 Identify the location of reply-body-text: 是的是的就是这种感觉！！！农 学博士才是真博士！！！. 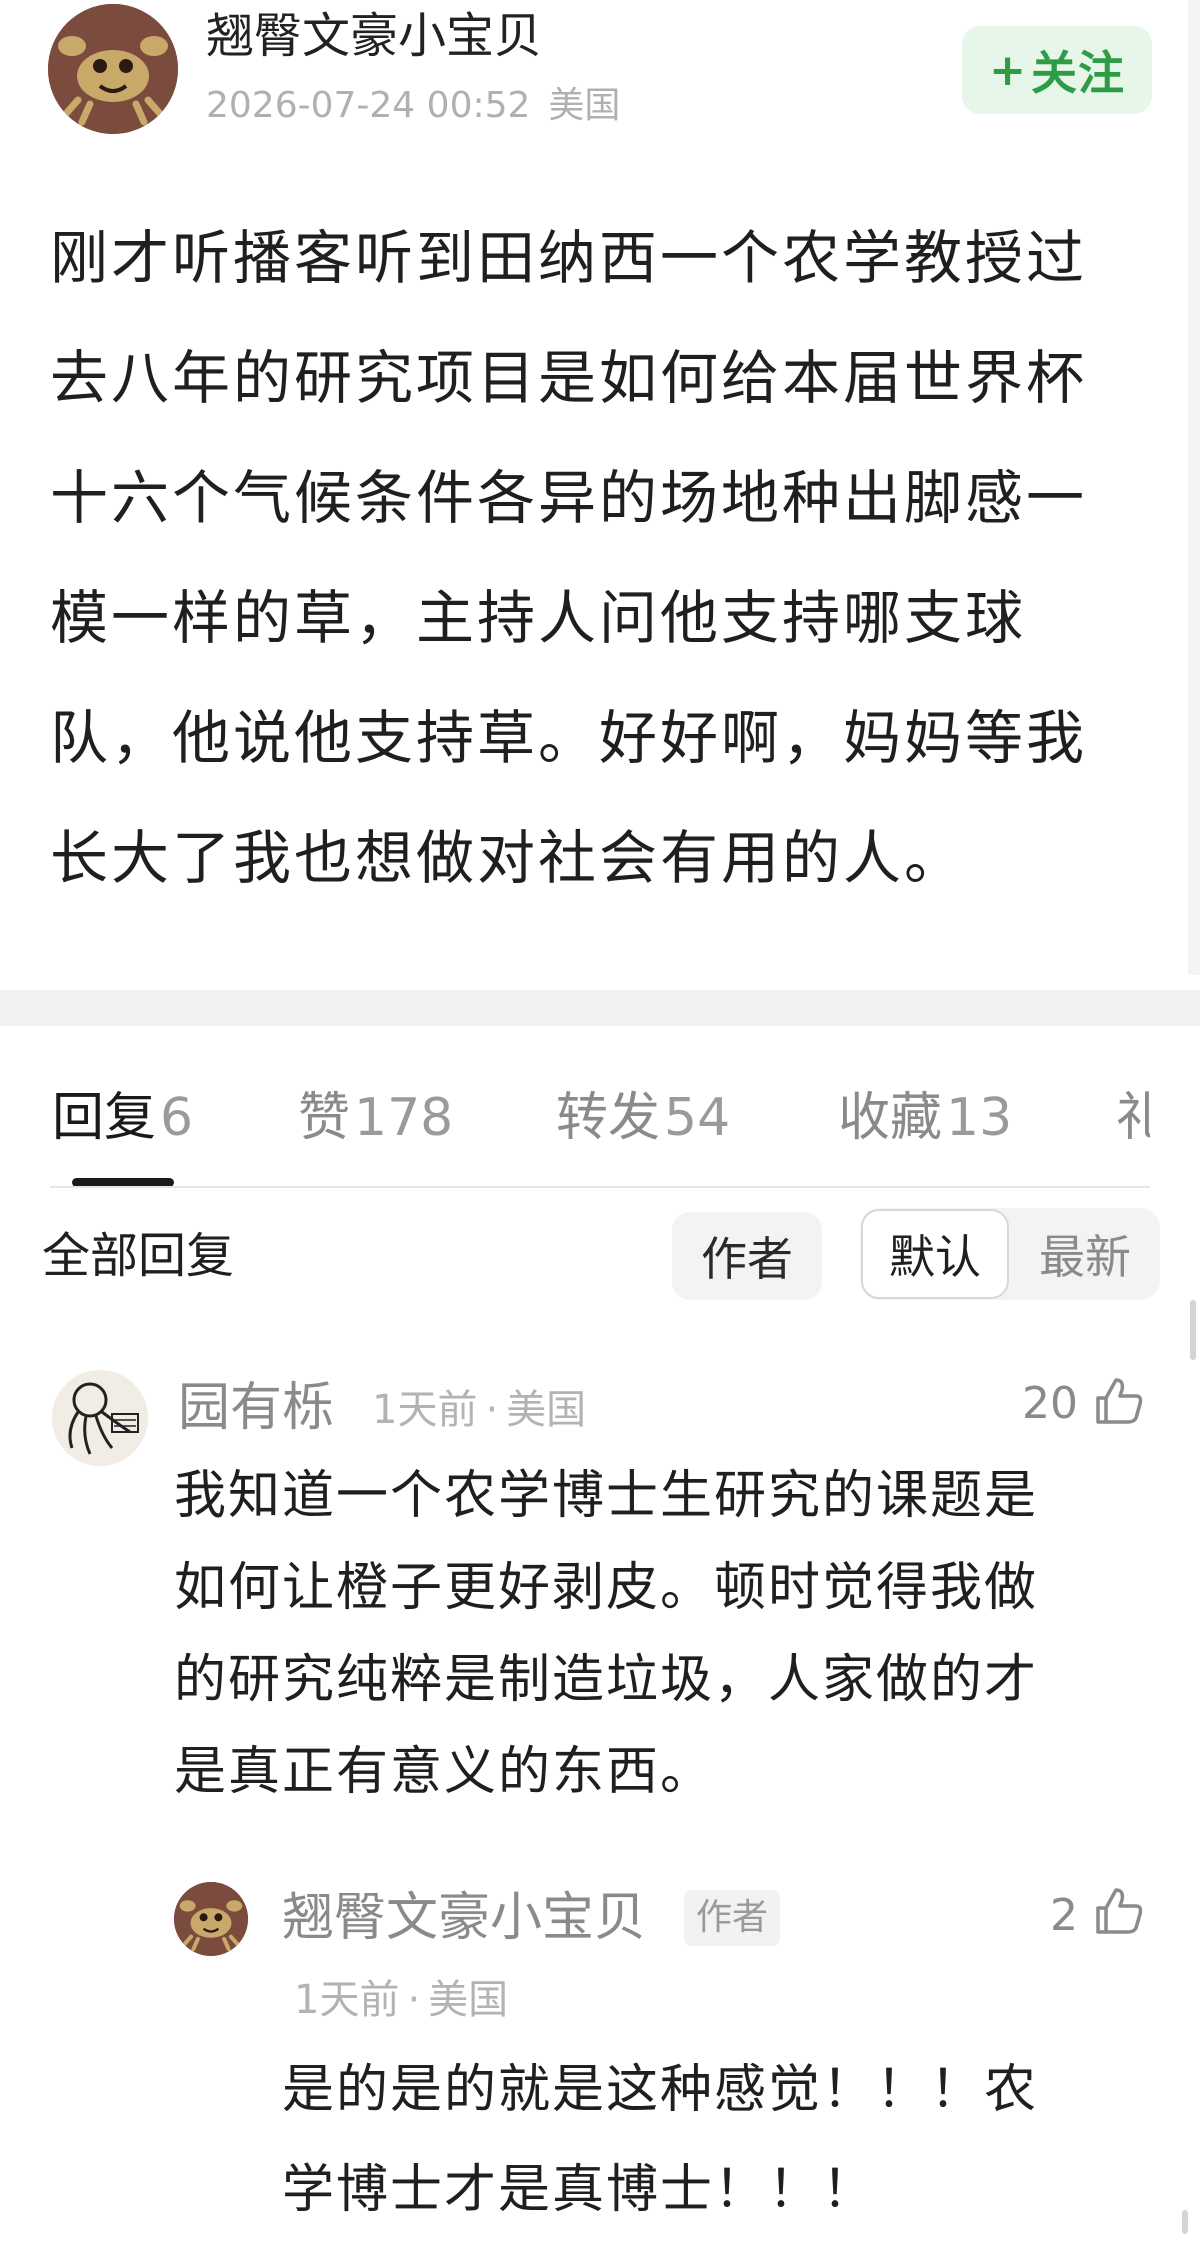
(660, 2140).